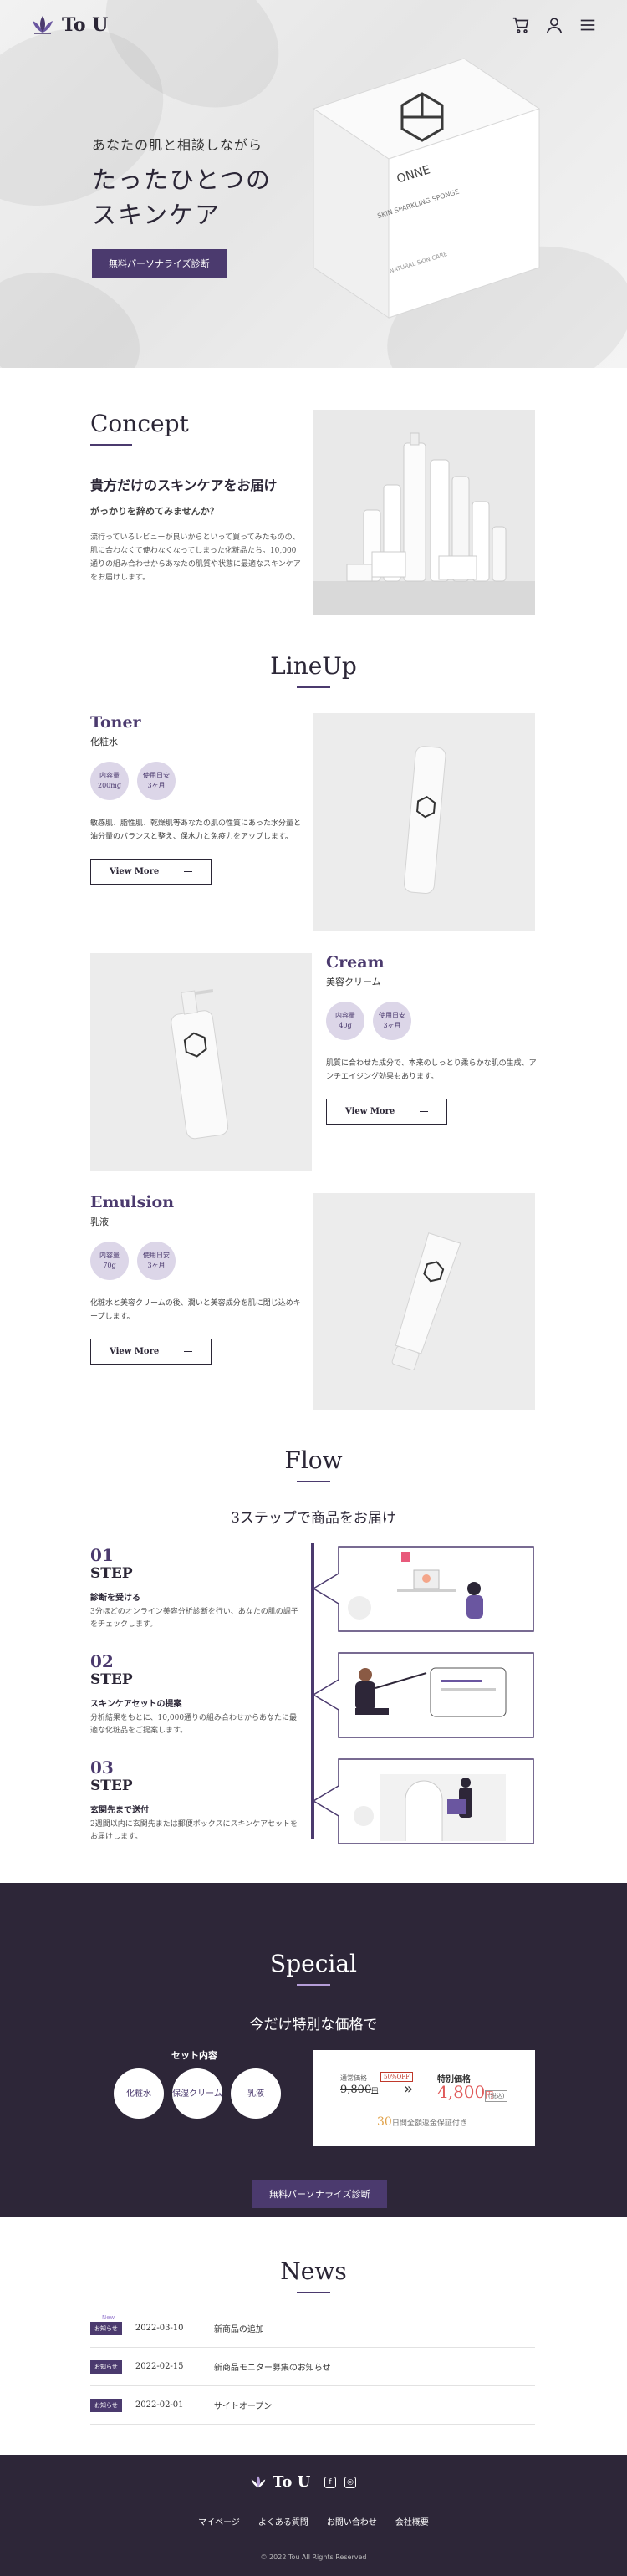 Image resolution: width=627 pixels, height=2576 pixels. I want to click on concept-subheading: がっかりを辞めてみませんか？, so click(154, 512).